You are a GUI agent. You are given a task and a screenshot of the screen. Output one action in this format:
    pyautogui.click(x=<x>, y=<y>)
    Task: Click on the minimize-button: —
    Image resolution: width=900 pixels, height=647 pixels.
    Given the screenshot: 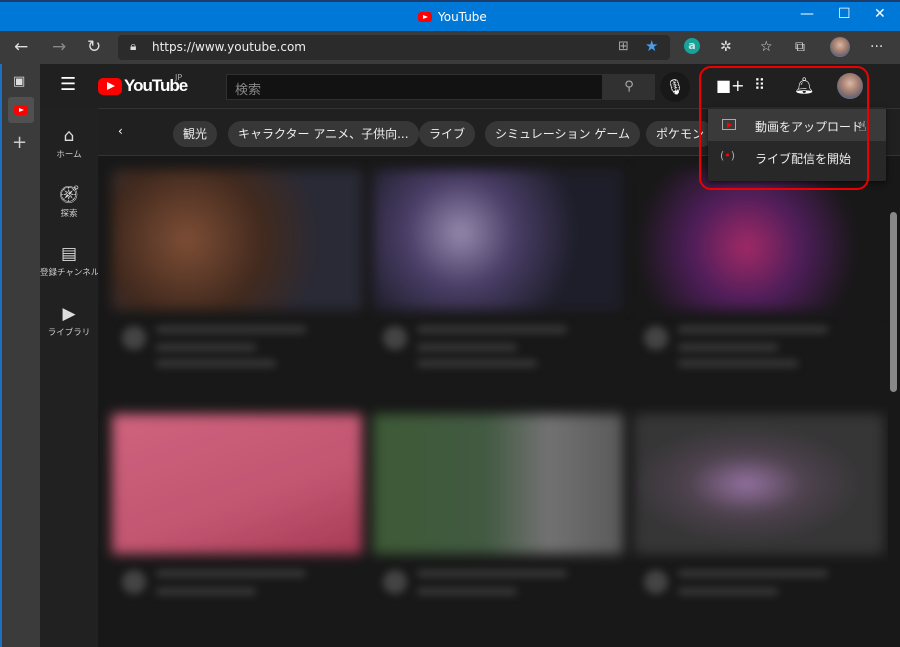 What is the action you would take?
    pyautogui.click(x=807, y=14)
    